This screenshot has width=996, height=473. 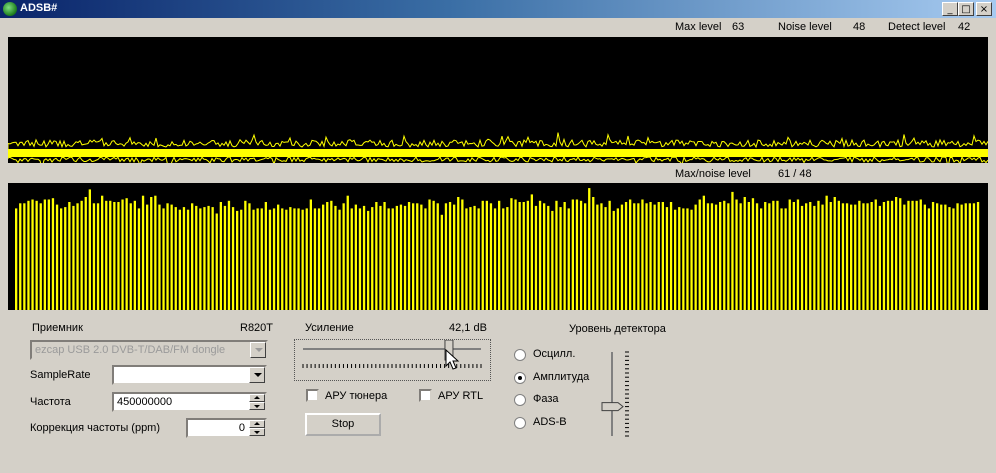 What do you see at coordinates (805, 27) in the screenshot?
I see `noise-level-label: Noise level` at bounding box center [805, 27].